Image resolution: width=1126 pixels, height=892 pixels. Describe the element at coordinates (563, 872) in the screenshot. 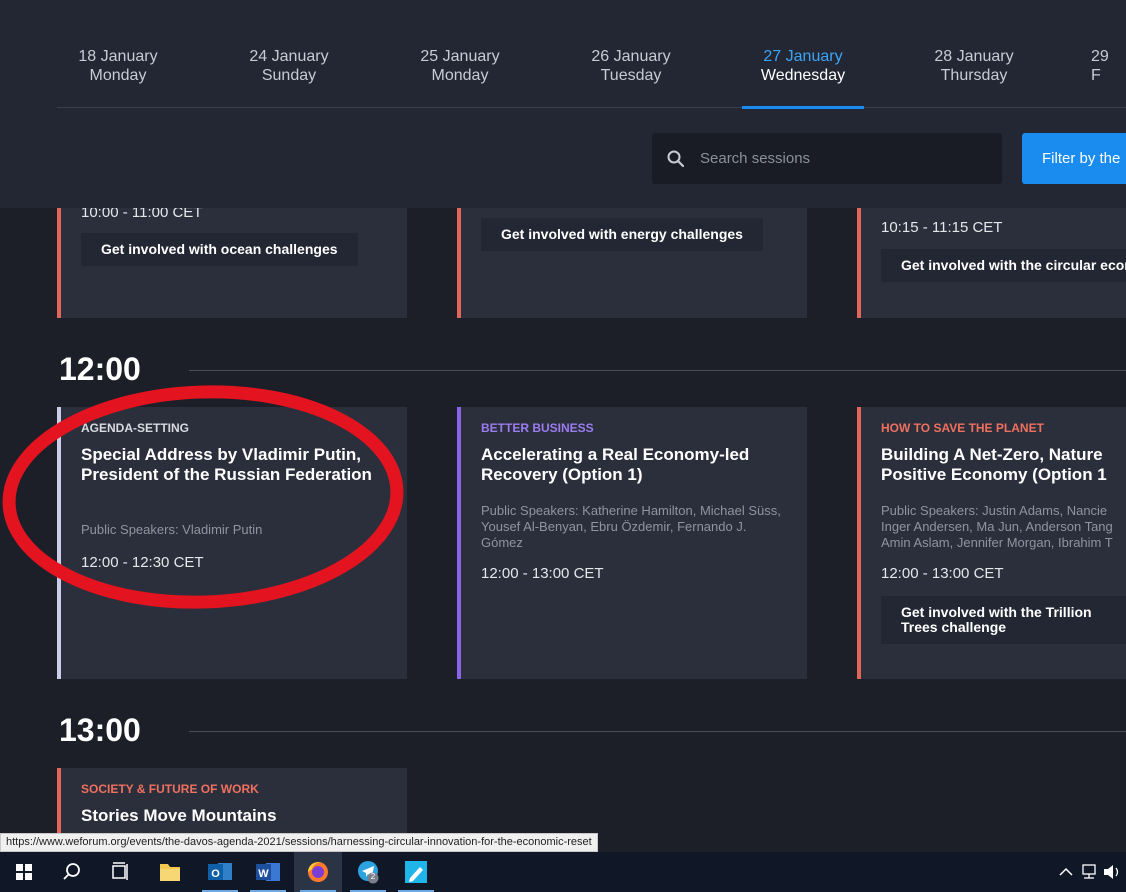

I see `windows-taskbar: O W 2` at that location.